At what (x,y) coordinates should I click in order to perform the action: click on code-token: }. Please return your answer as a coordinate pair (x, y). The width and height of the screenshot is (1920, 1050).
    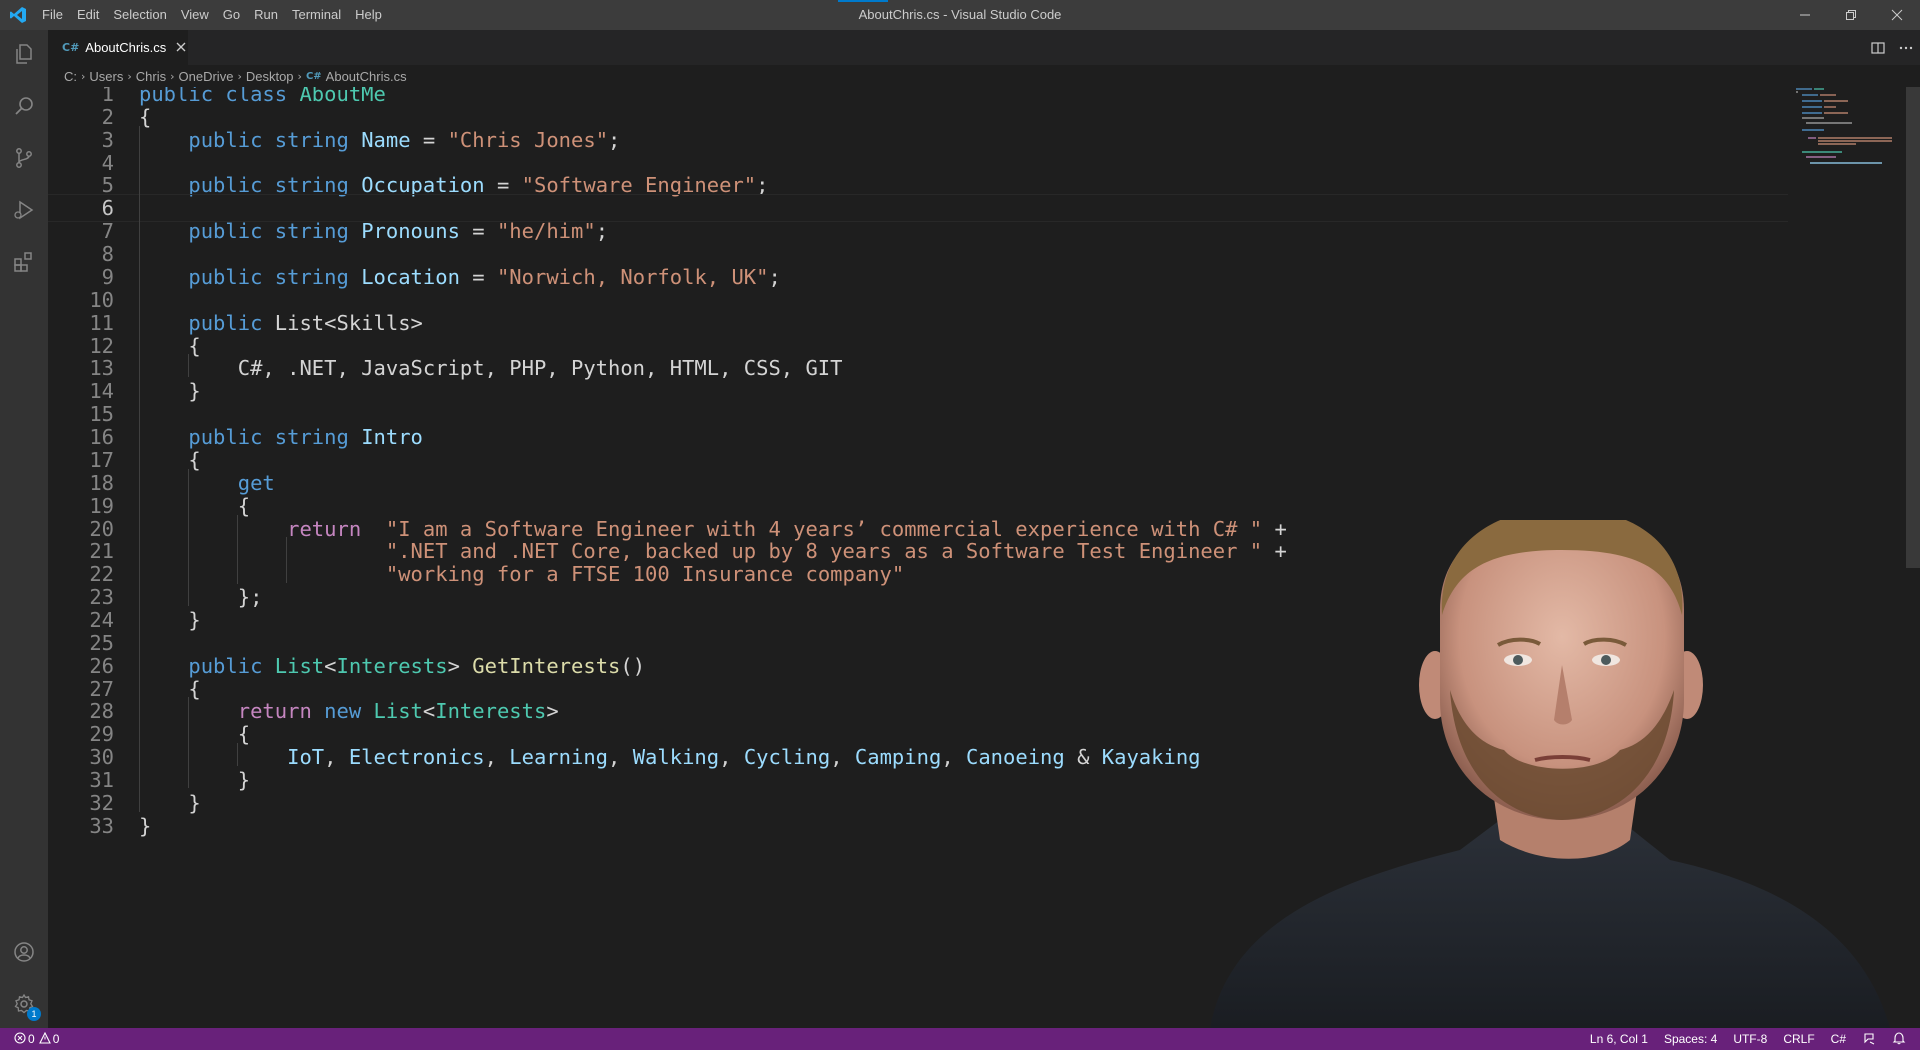
    Looking at the image, I should click on (145, 826).